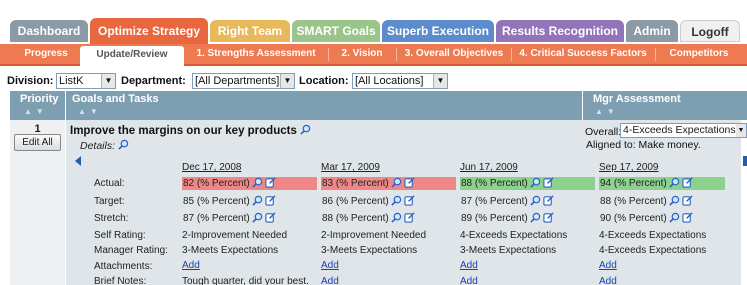 The width and height of the screenshot is (747, 285). What do you see at coordinates (355, 183) in the screenshot?
I see `actual-value-text: 83 (% Percent)` at bounding box center [355, 183].